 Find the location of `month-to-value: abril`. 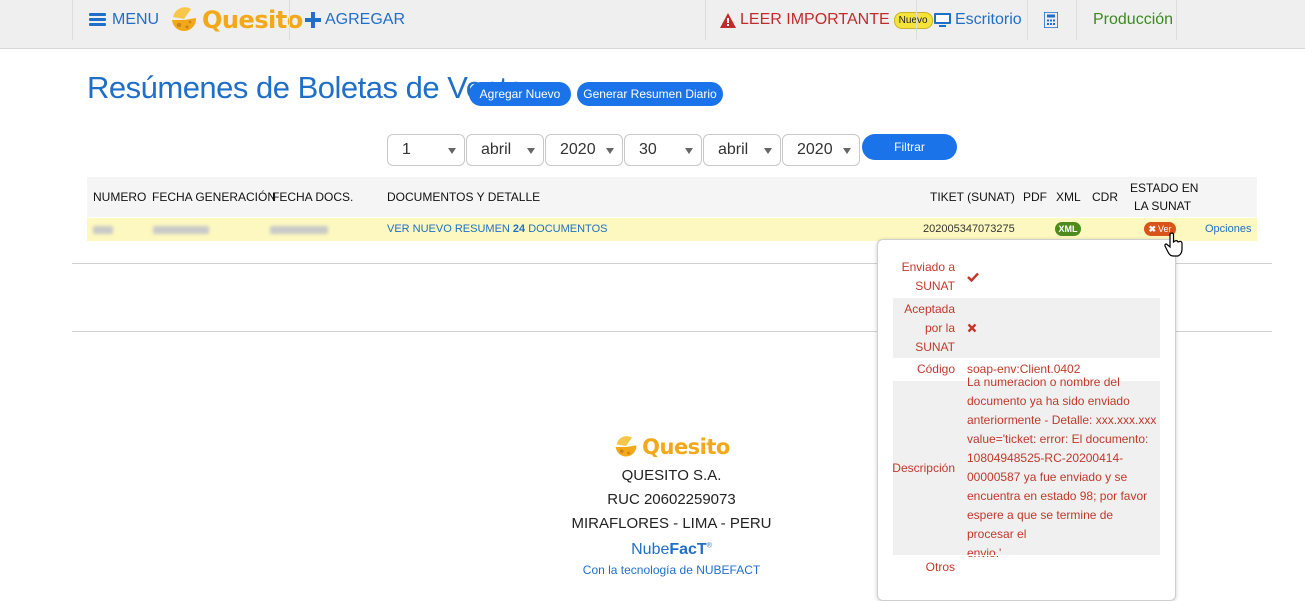

month-to-value: abril is located at coordinates (733, 149).